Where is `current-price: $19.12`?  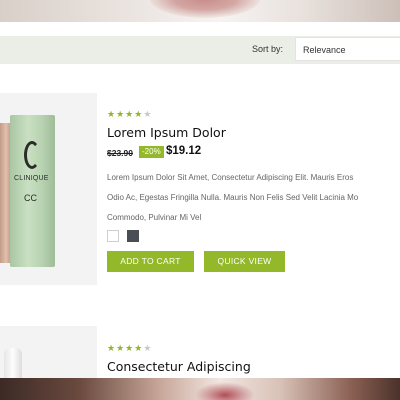 current-price: $19.12 is located at coordinates (184, 151).